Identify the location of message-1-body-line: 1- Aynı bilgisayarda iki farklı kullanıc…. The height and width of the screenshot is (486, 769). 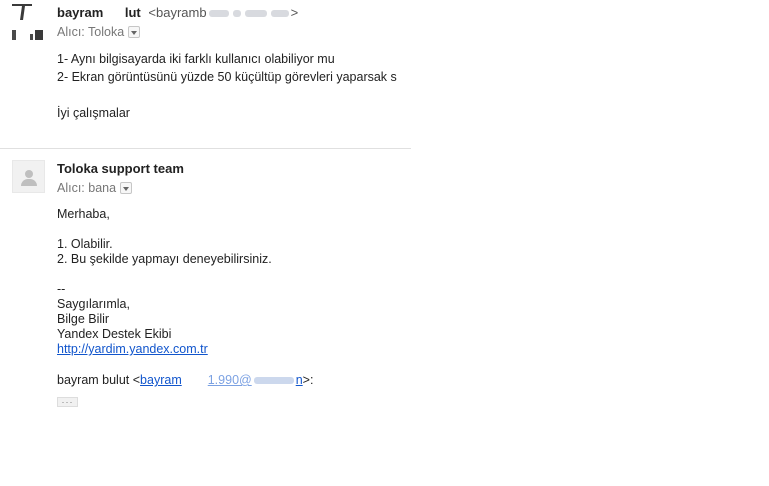
(196, 59).